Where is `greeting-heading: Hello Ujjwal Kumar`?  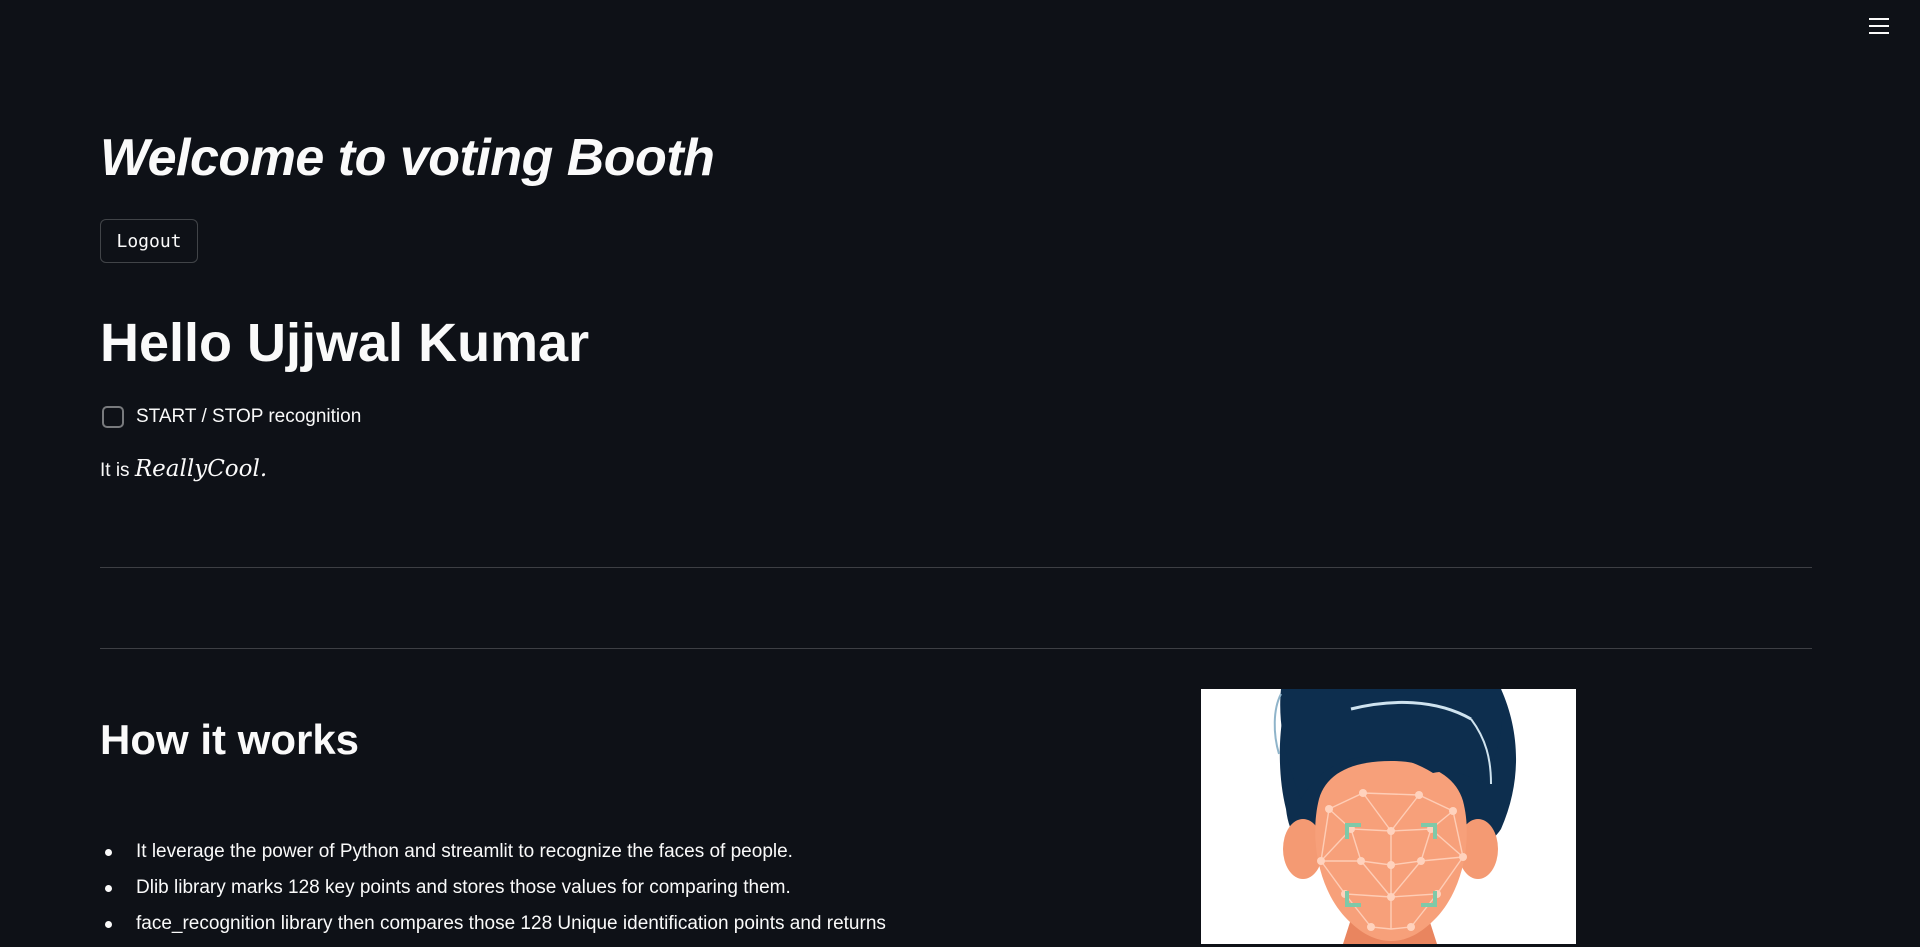 greeting-heading: Hello Ujjwal Kumar is located at coordinates (345, 343).